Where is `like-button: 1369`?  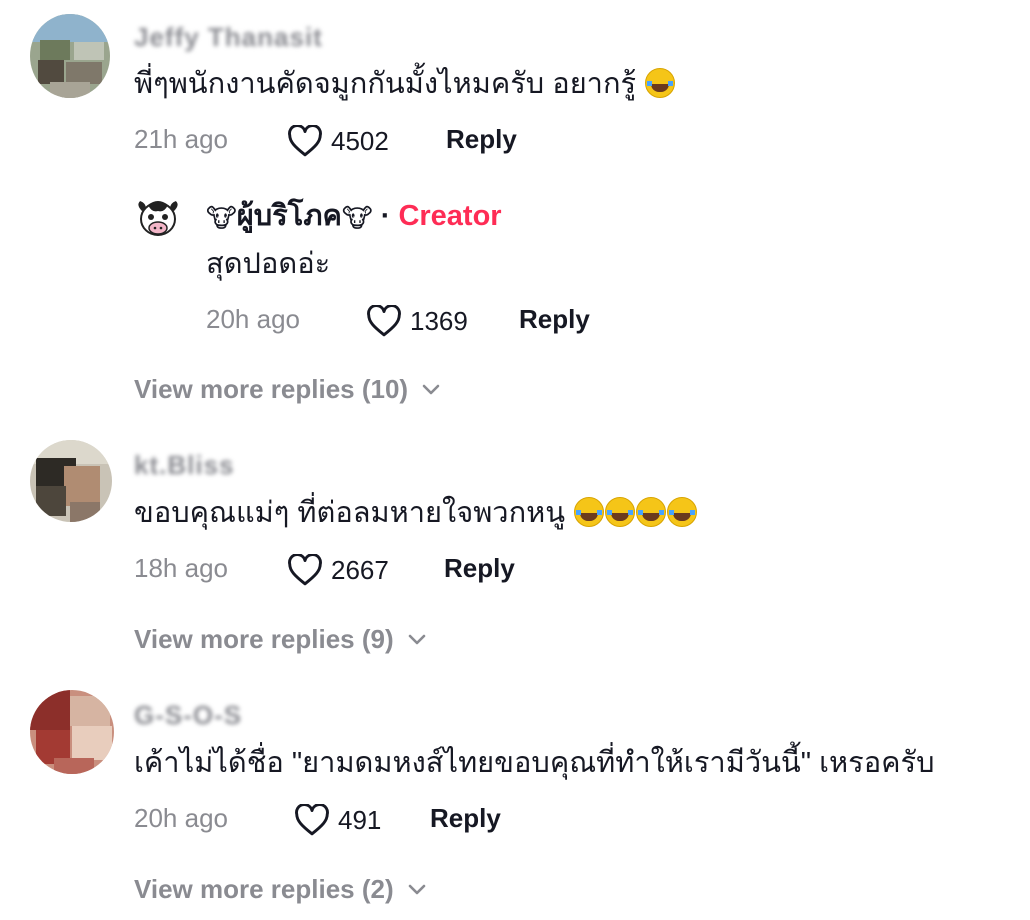
like-button: 1369 is located at coordinates (417, 321).